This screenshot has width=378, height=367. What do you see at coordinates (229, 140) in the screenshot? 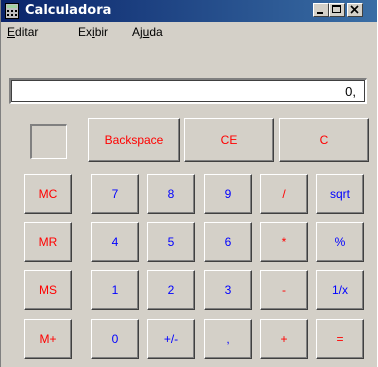
I see `clear-entry-button: CE` at bounding box center [229, 140].